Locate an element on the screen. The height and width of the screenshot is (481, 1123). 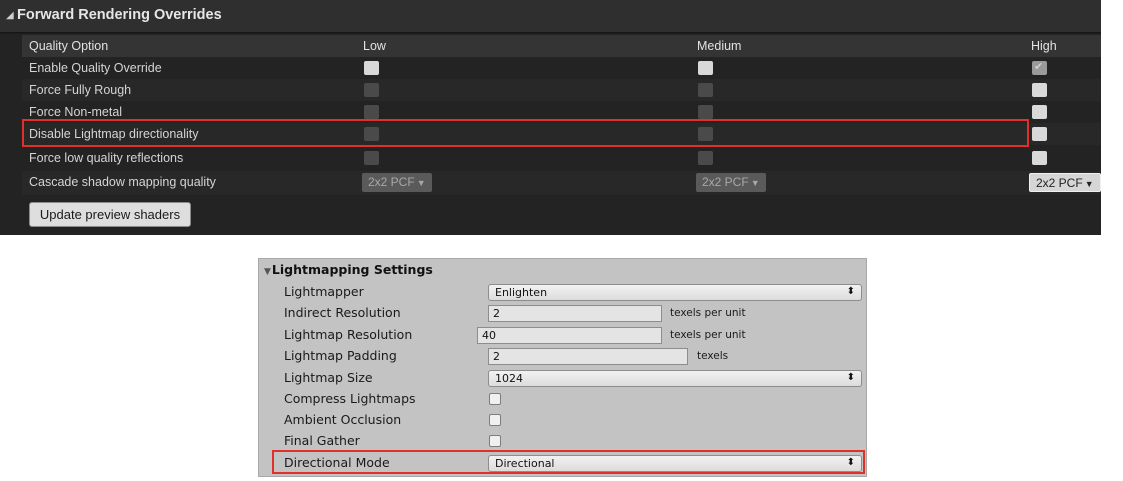
row-enable-quality-override: Enable Quality Override is located at coordinates (561, 68).